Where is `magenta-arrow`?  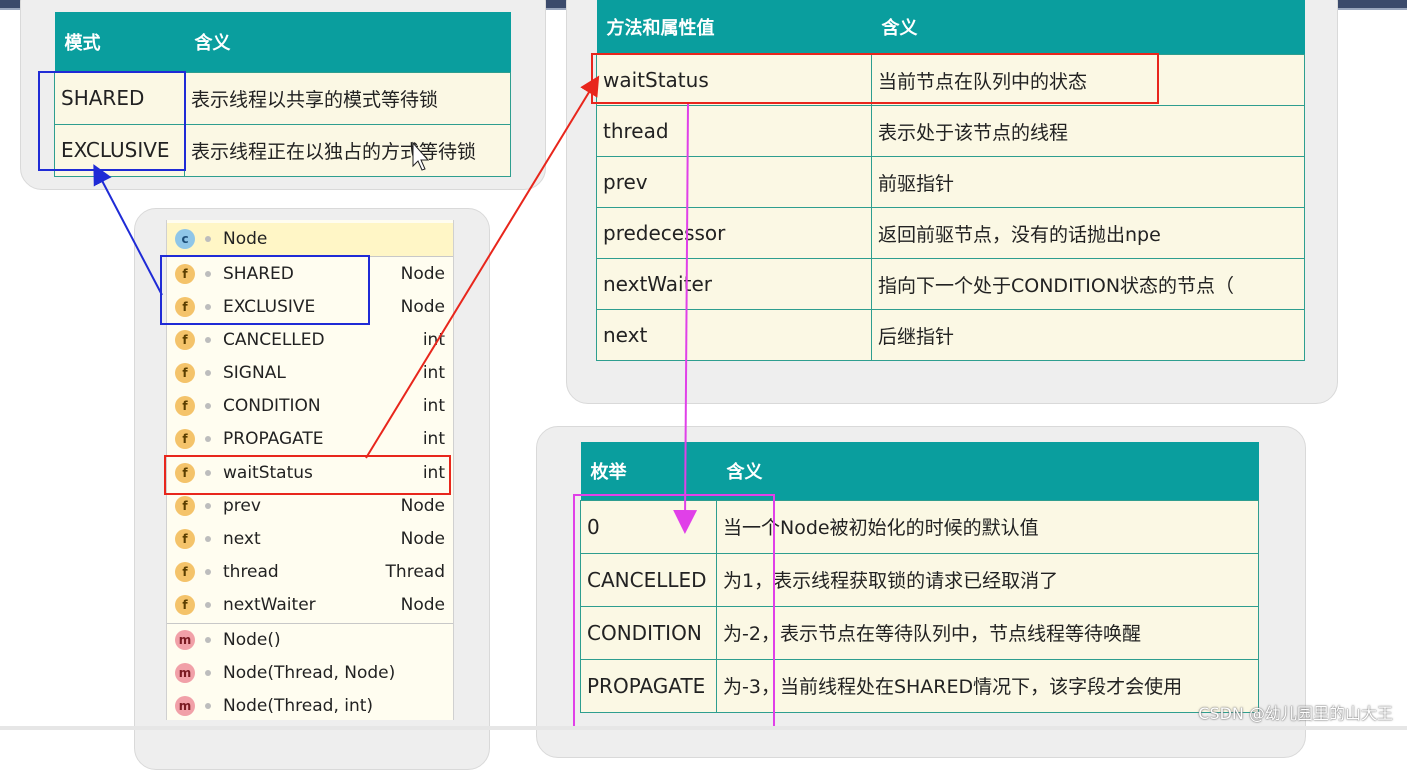
magenta-arrow is located at coordinates (685, 318).